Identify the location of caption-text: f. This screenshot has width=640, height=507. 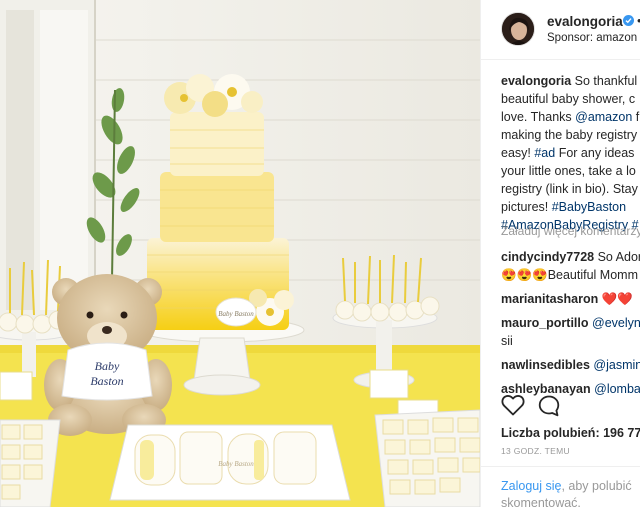
(636, 117).